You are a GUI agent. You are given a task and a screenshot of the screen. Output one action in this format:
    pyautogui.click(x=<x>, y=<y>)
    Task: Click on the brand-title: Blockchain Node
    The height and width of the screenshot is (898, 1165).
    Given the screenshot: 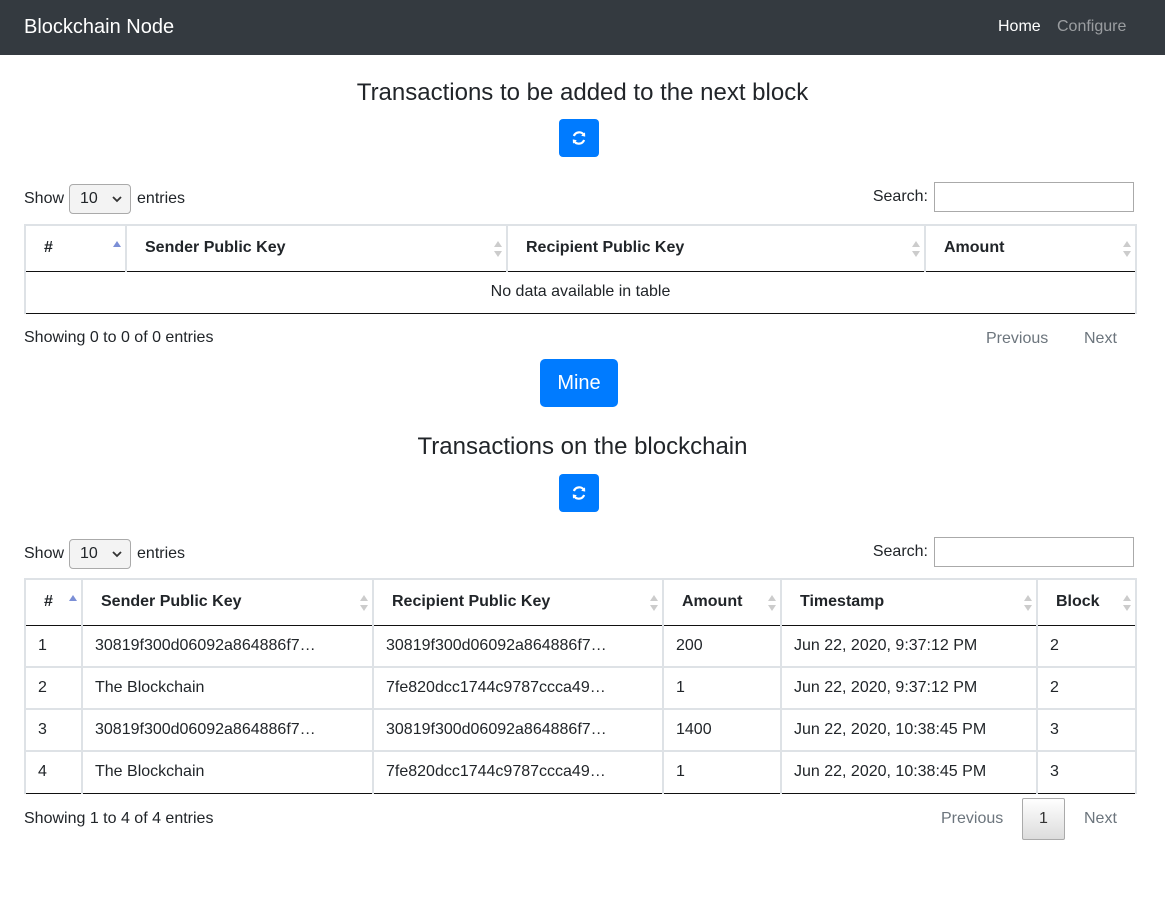 What is the action you would take?
    pyautogui.click(x=99, y=27)
    